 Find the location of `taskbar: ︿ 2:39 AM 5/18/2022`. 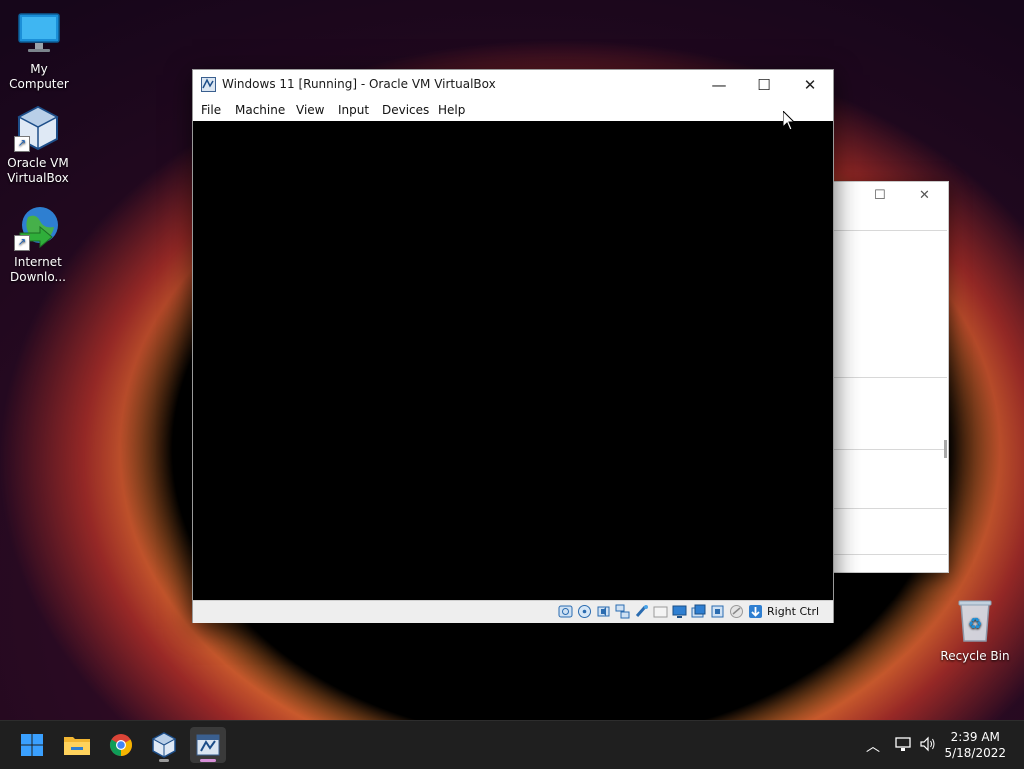

taskbar: ︿ 2:39 AM 5/18/2022 is located at coordinates (512, 744).